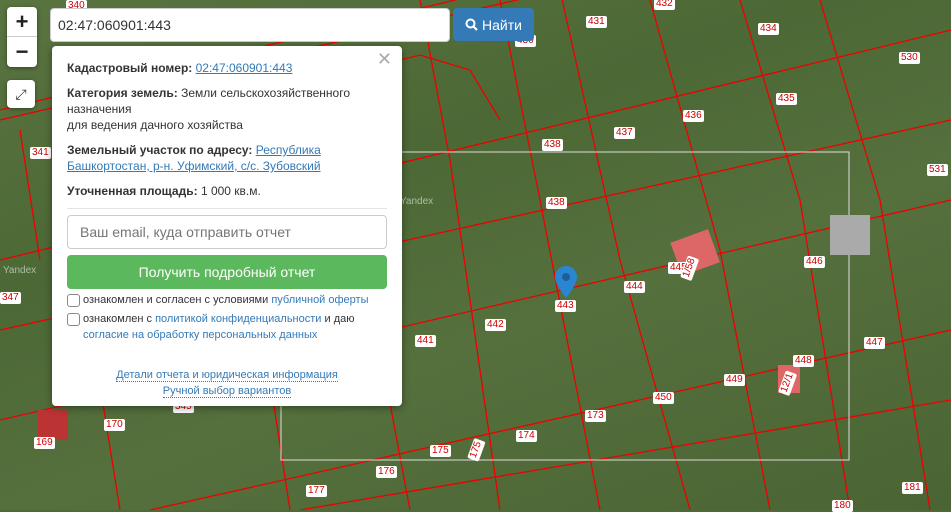 The image size is (951, 512). Describe the element at coordinates (40, 153) in the screenshot. I see `parcel-label: 341` at that location.